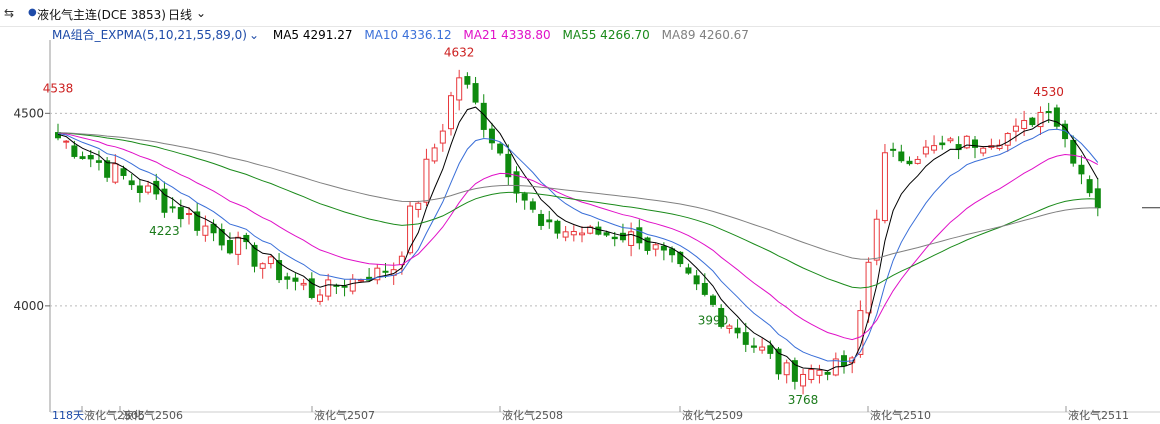 This screenshot has width=1160, height=424. Describe the element at coordinates (152, 415) in the screenshot. I see `x-tick-label: 液化气2506` at that location.